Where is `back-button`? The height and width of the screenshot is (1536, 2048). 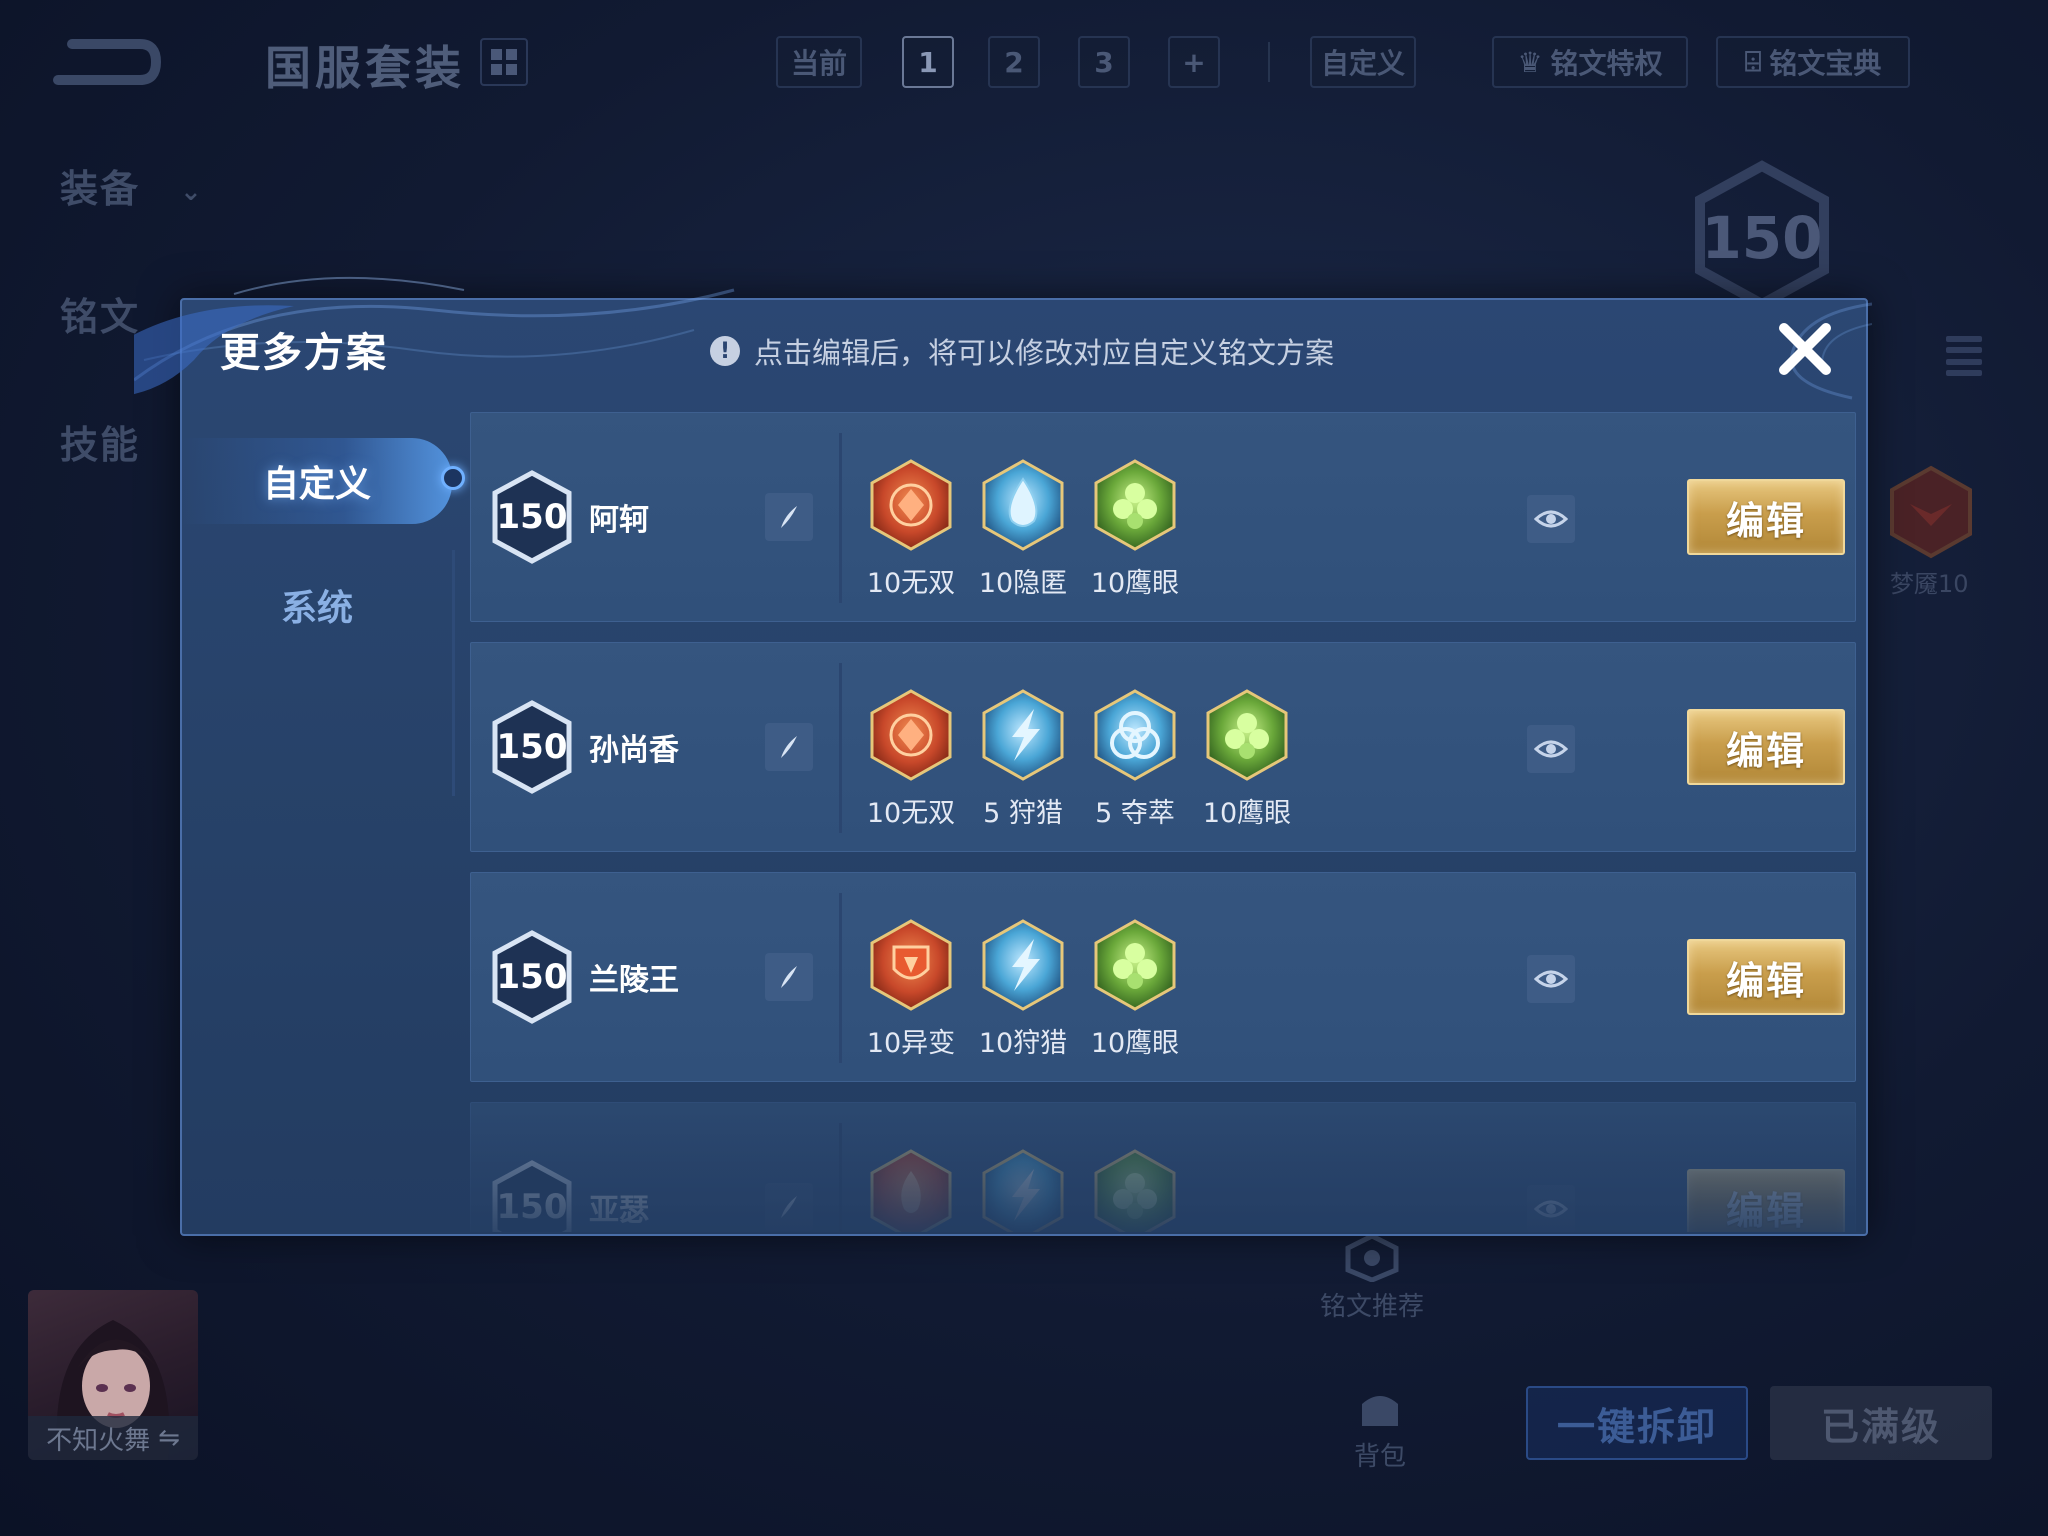 back-button is located at coordinates (107, 62).